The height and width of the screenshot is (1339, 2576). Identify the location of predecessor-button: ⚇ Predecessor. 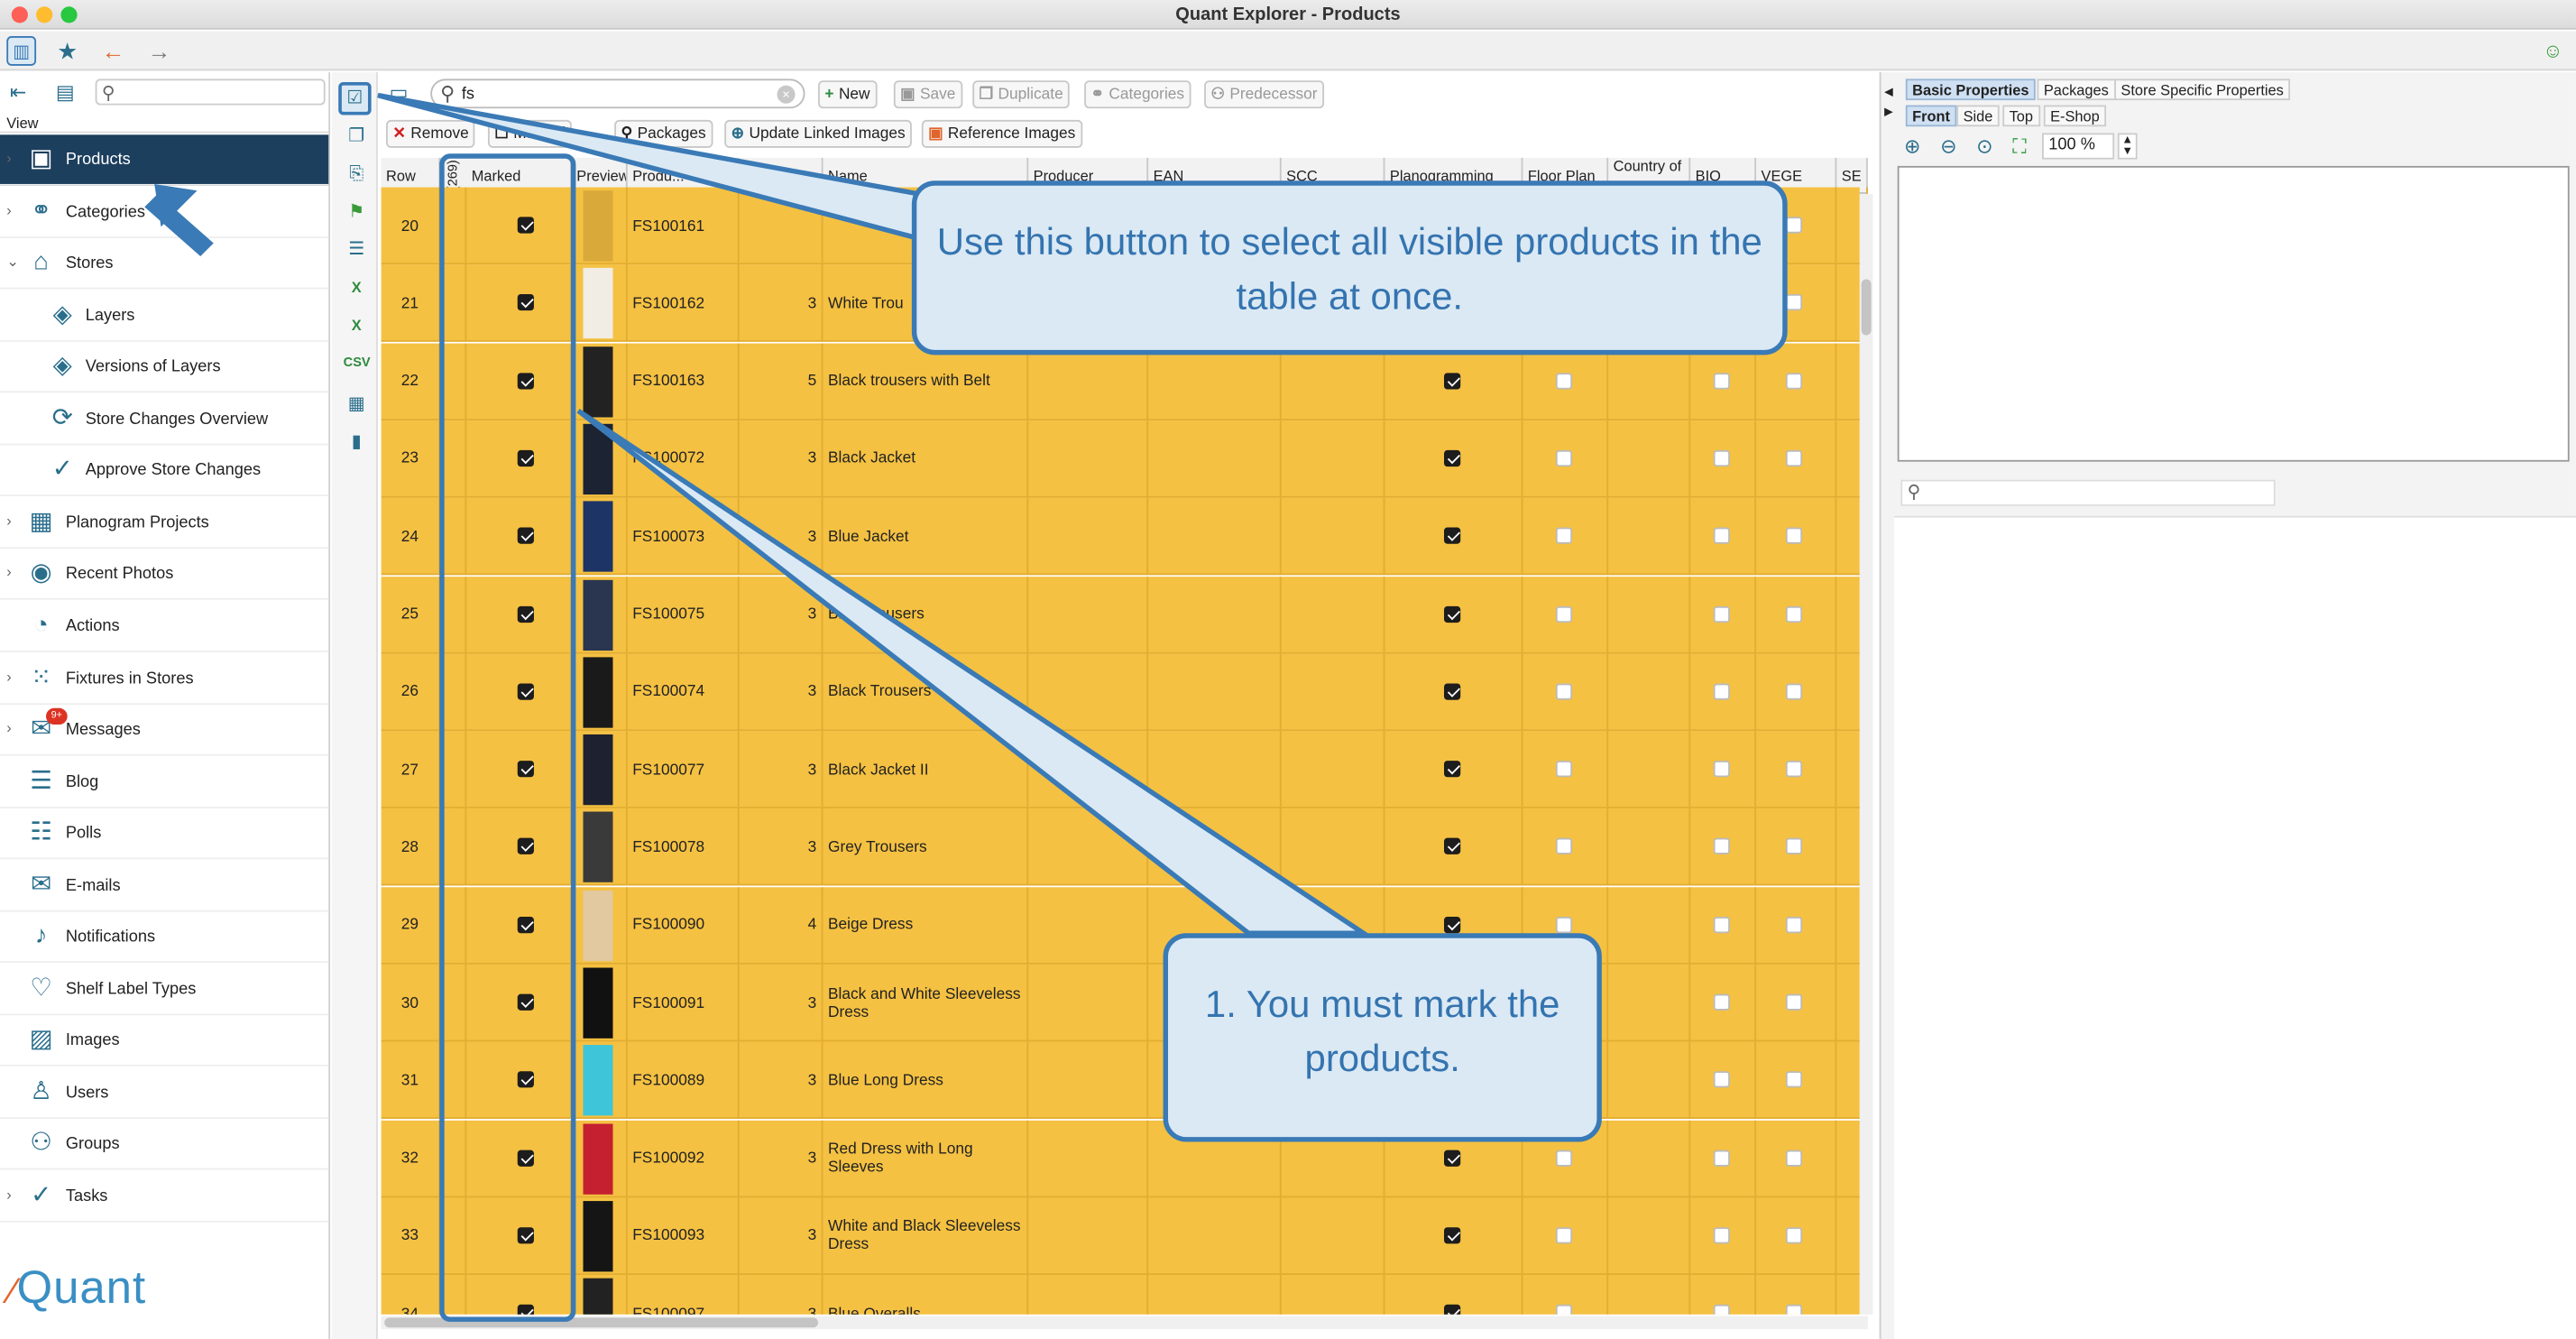
(1264, 94).